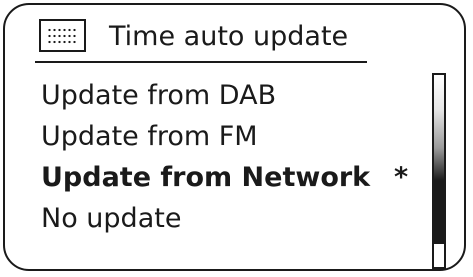 This screenshot has width=473, height=277. What do you see at coordinates (159, 95) in the screenshot?
I see `menu-item-label: Update from DAB` at bounding box center [159, 95].